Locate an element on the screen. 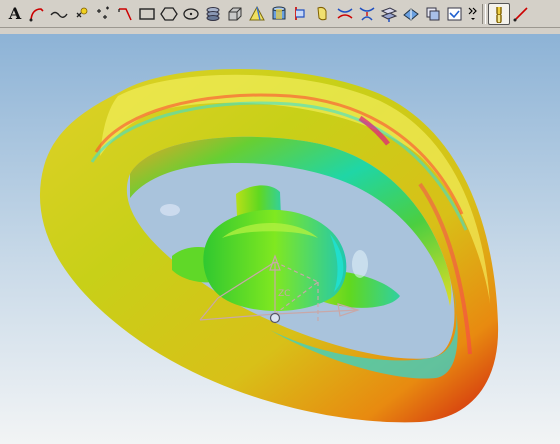 The width and height of the screenshot is (560, 444). shade-icon is located at coordinates (411, 14).